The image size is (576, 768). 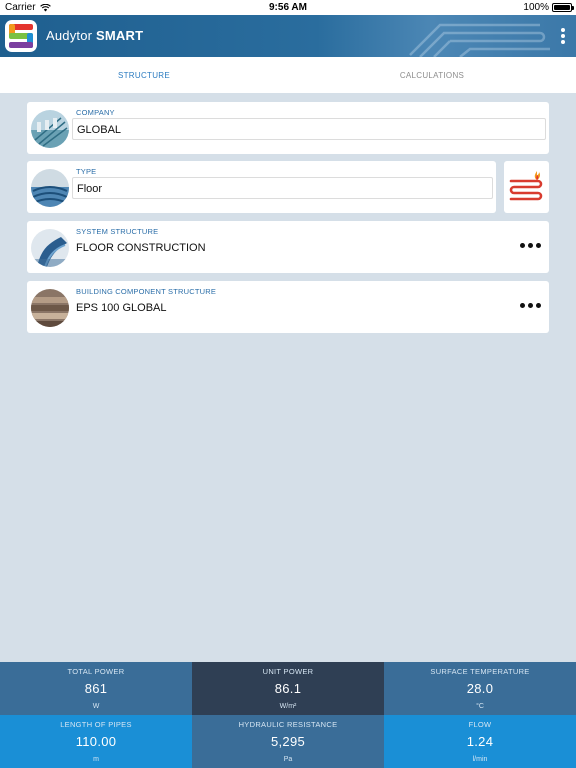 I want to click on system-structure-value: FLOOR CONSTRUCTION, so click(x=141, y=248).